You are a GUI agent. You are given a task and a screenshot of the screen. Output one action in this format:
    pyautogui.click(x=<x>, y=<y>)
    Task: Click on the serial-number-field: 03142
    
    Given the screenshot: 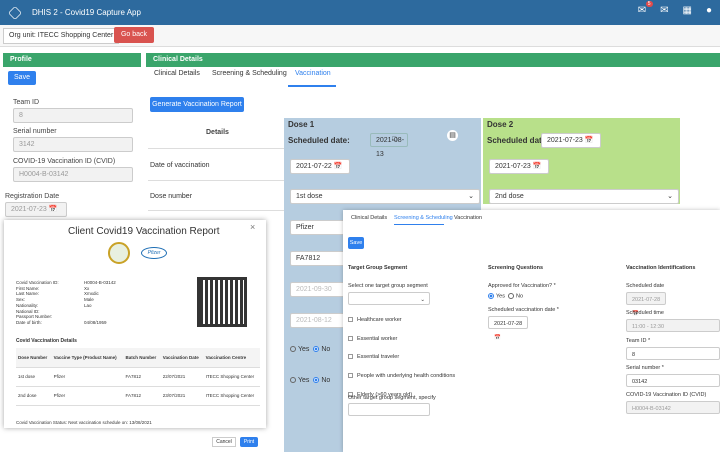 What is the action you would take?
    pyautogui.click(x=673, y=380)
    